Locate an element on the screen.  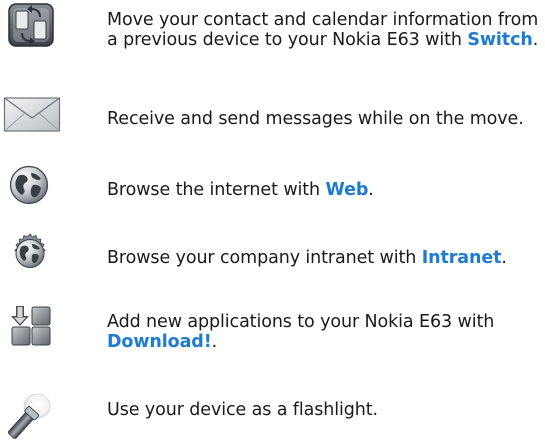
intranet-link: Intranet is located at coordinates (462, 258).